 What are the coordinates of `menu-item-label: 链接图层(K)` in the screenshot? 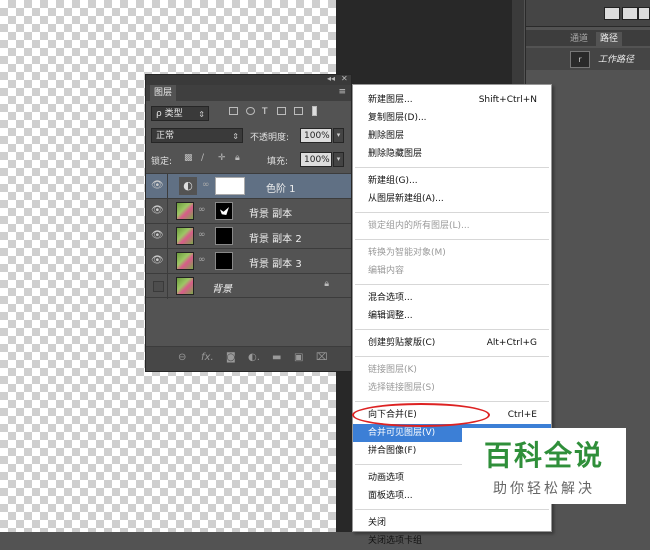 It's located at (392, 370).